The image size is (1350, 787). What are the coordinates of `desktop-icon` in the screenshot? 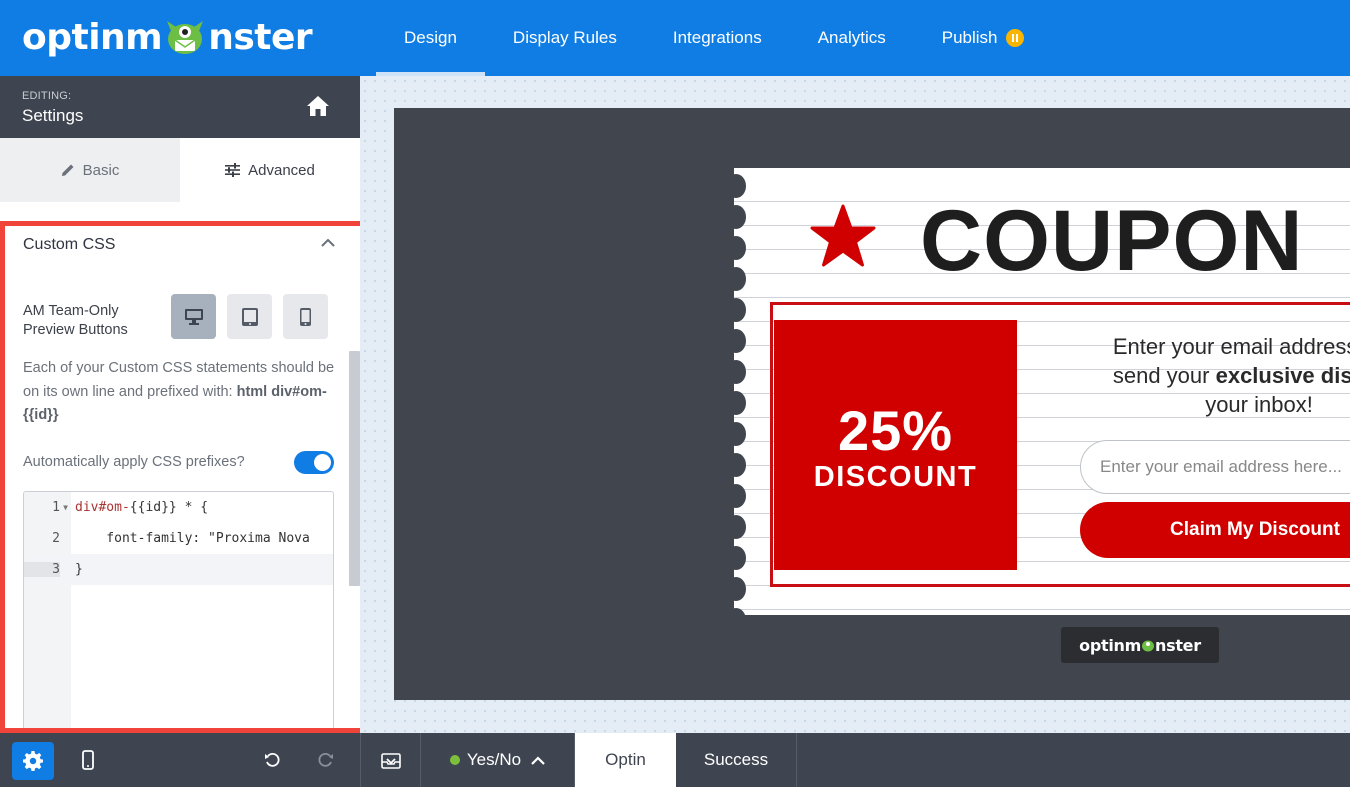 It's located at (193, 316).